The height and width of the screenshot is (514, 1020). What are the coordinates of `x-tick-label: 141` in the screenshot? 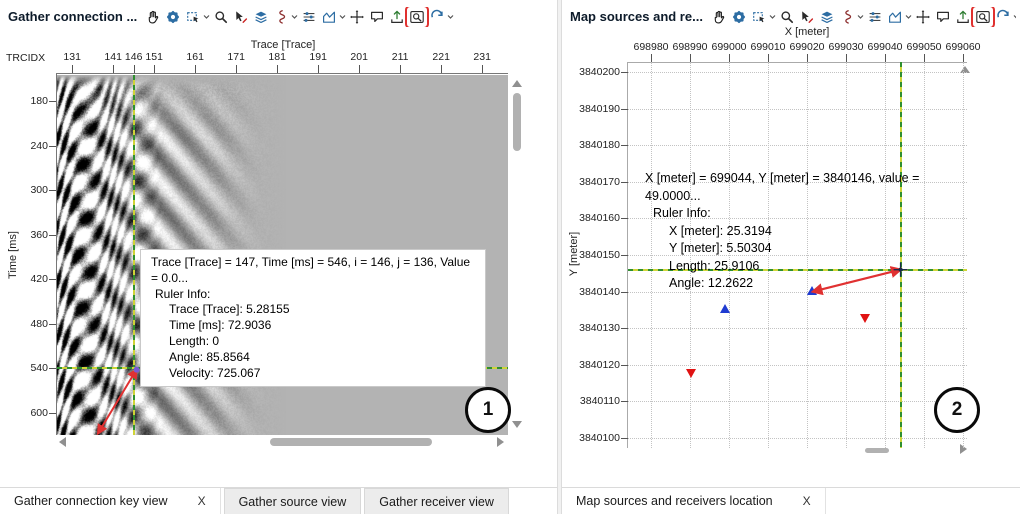 It's located at (113, 57).